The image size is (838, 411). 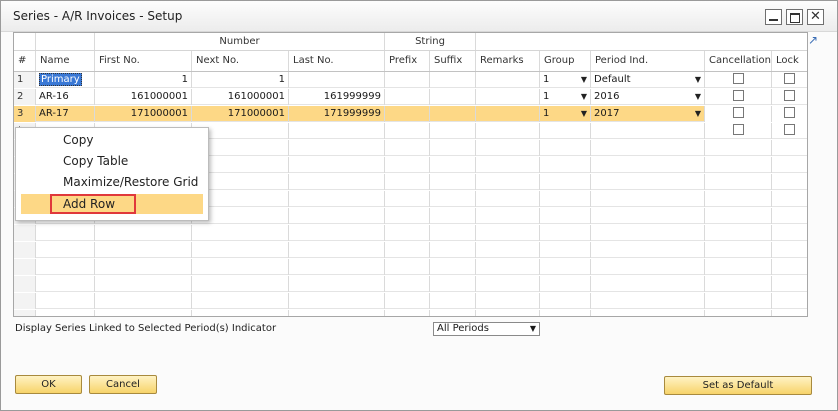 What do you see at coordinates (112, 182) in the screenshot?
I see `menu-item-maximize-restore-grid: Maximize/Restore Grid` at bounding box center [112, 182].